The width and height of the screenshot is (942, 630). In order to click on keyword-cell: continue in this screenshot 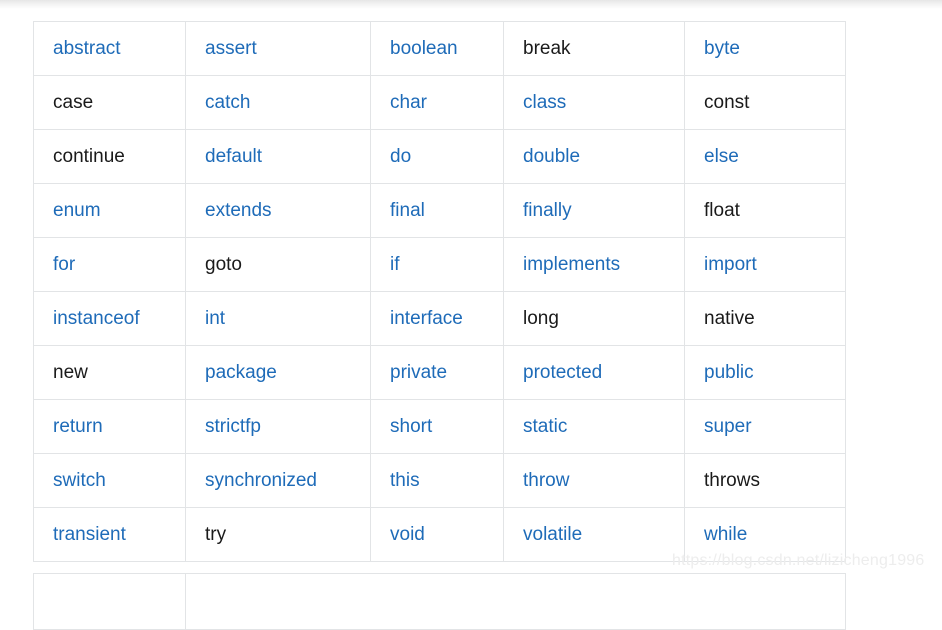, I will do `click(109, 156)`.